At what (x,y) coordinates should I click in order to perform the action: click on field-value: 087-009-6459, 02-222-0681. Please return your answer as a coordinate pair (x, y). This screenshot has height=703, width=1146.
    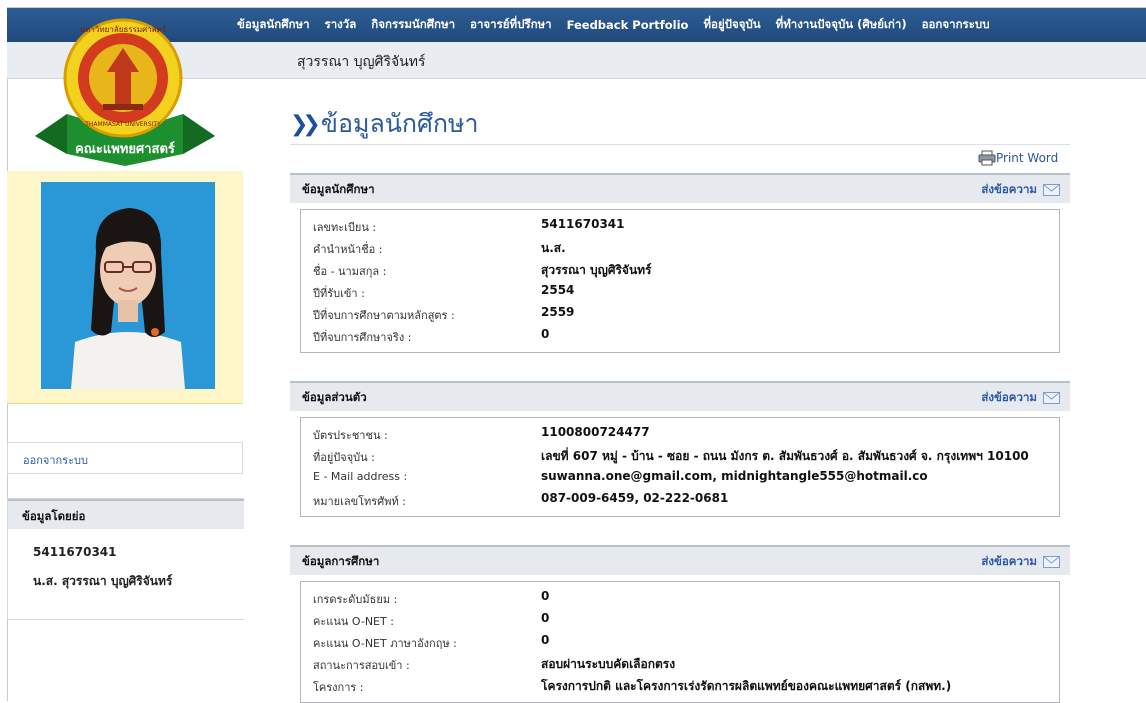
    Looking at the image, I should click on (635, 498).